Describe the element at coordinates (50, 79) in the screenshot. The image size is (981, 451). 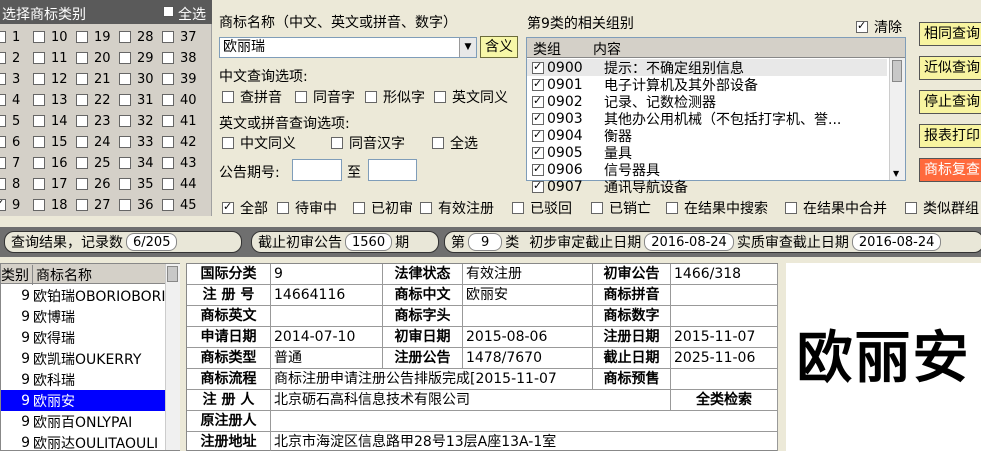
I see `class-option: 12` at that location.